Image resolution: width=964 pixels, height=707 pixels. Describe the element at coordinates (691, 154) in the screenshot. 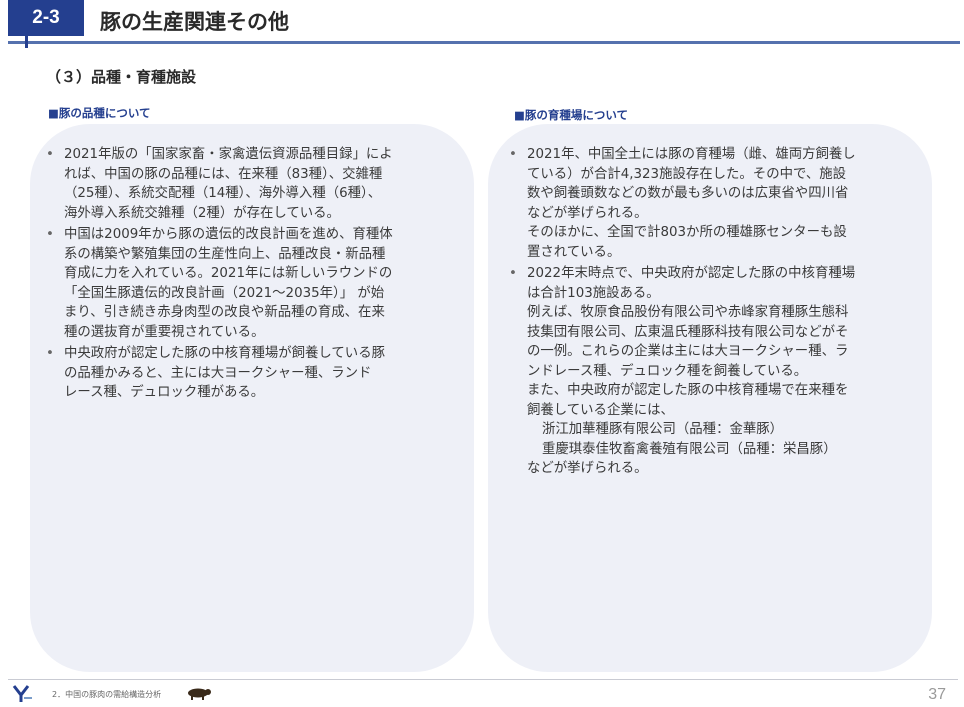

I see `text-line: 2021年、中国全土には豚の育種場（雌、雄両方飼養し` at that location.